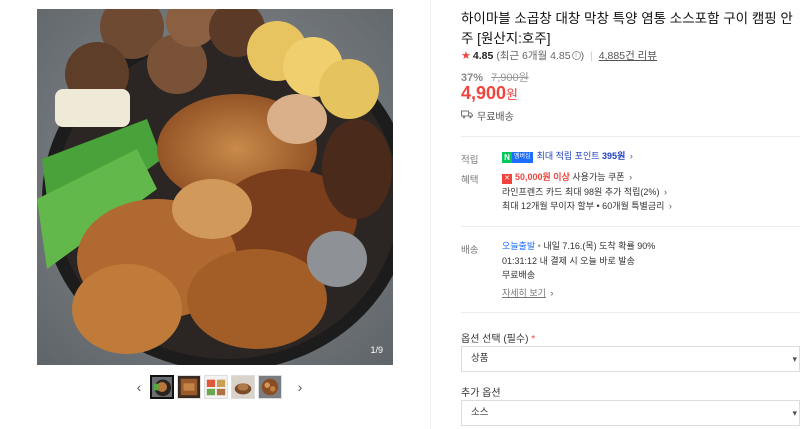 The width and height of the screenshot is (800, 429). What do you see at coordinates (542, 177) in the screenshot?
I see `coupon-threshold: 50,000원 이상` at bounding box center [542, 177].